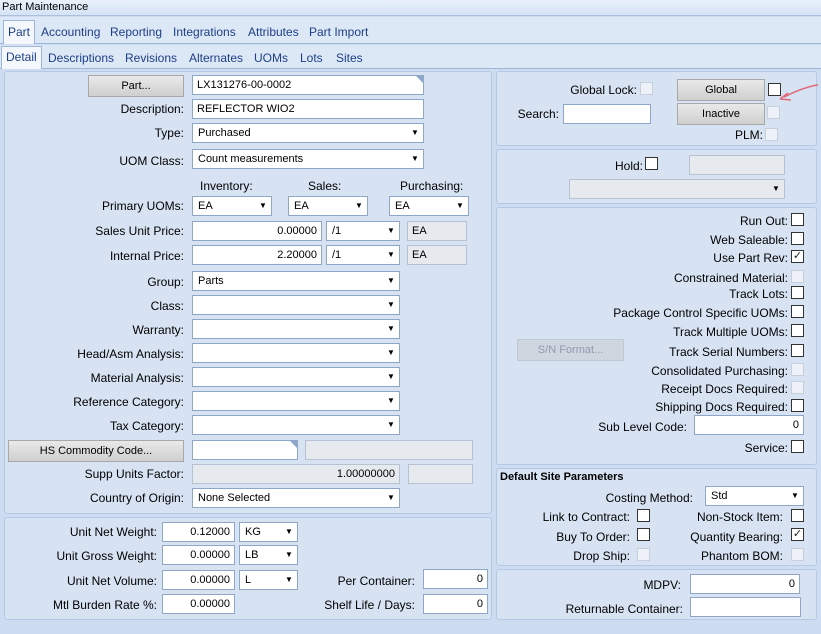 The height and width of the screenshot is (634, 821). I want to click on uom-class-select: Count measurements ▼, so click(308, 159).